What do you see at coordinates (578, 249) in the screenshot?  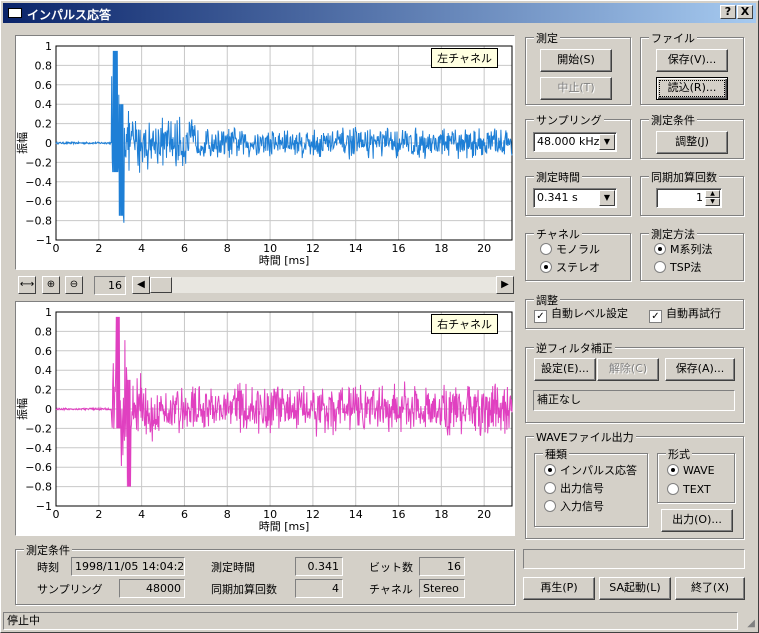 I see `mono-label: モノラル` at bounding box center [578, 249].